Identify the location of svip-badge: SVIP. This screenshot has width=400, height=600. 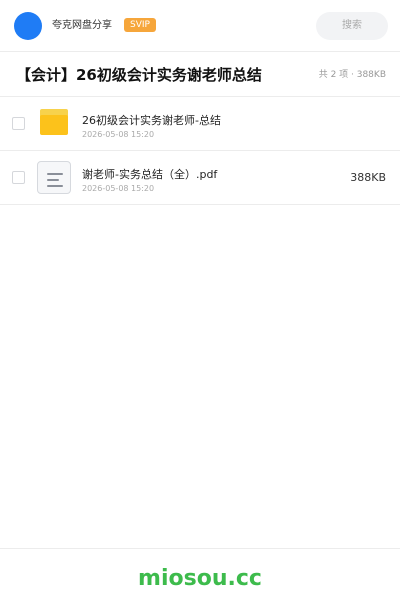
(140, 25).